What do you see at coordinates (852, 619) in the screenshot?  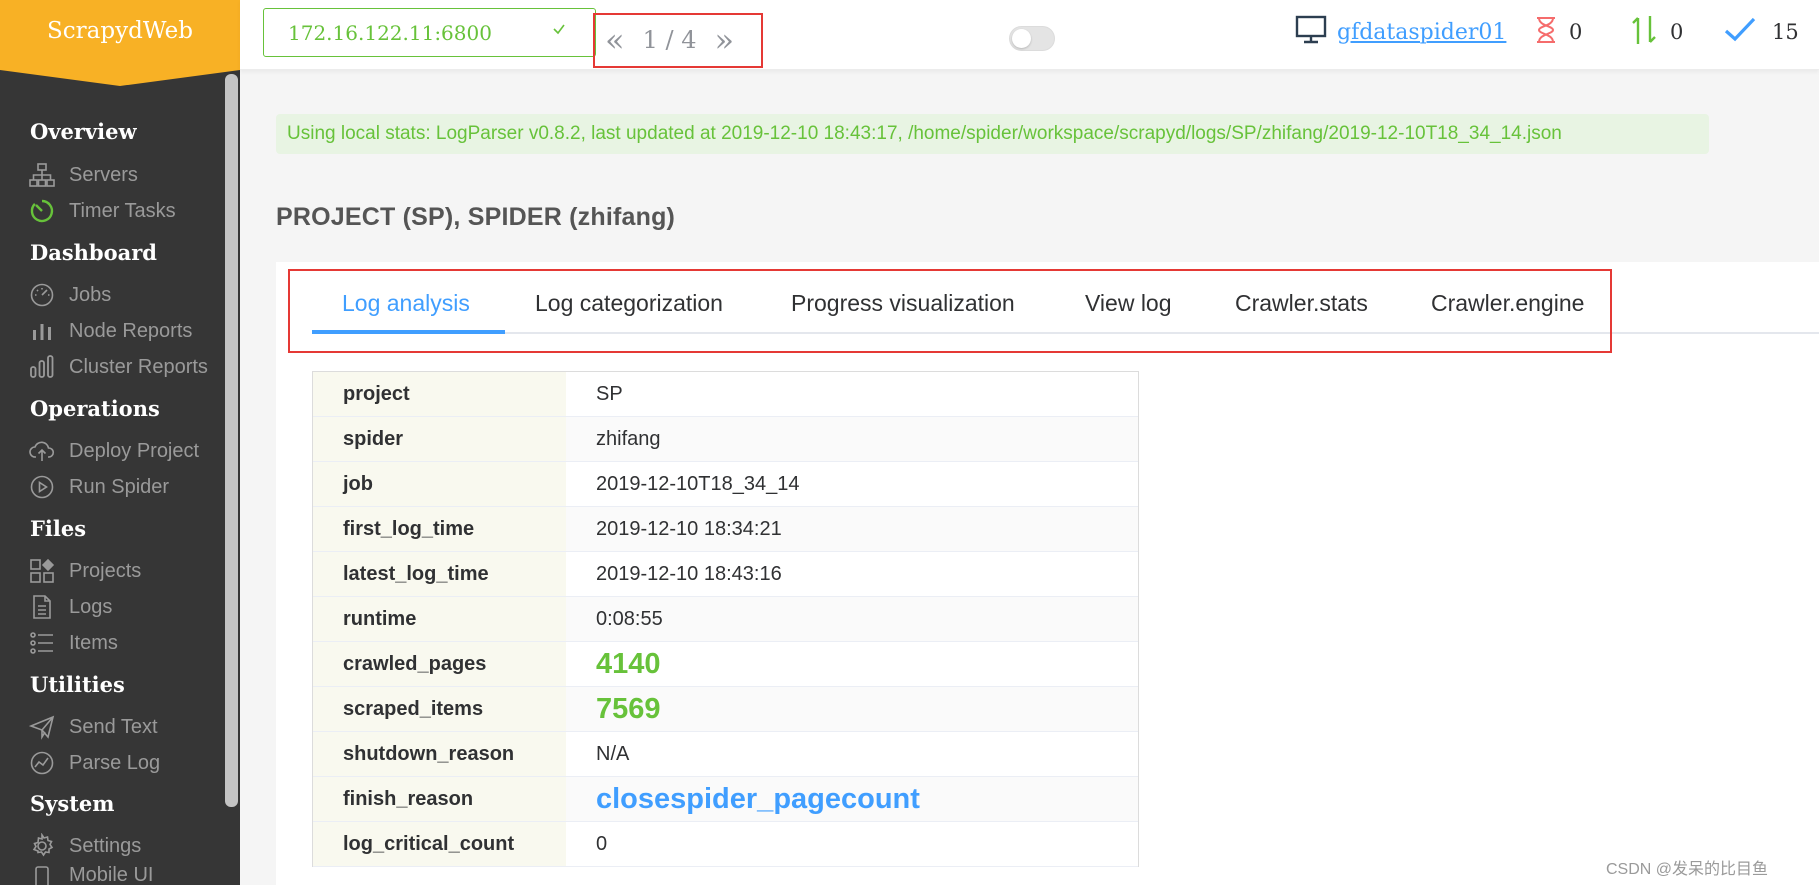 I see `row-value: 0:08:55` at bounding box center [852, 619].